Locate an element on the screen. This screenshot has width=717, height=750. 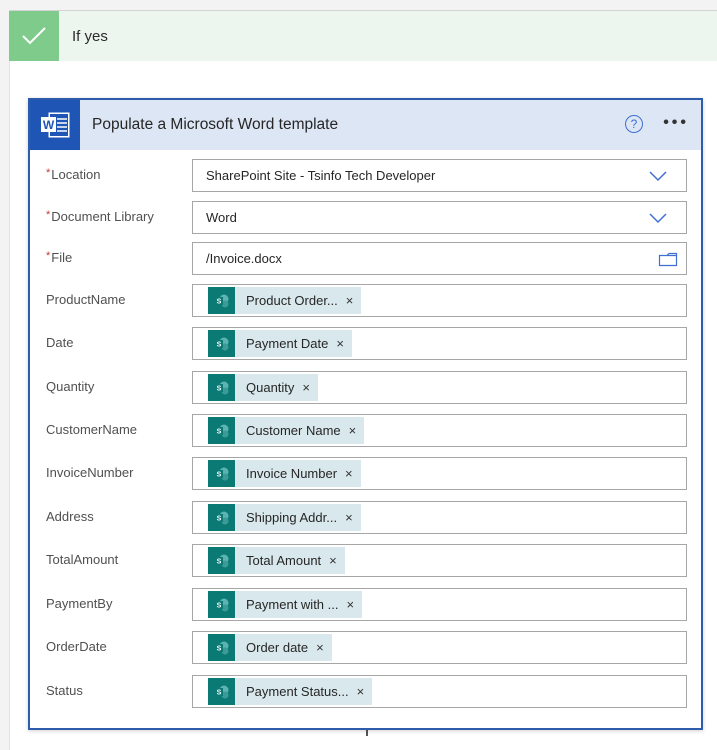
field-label-text: CustomerName is located at coordinates (92, 429).